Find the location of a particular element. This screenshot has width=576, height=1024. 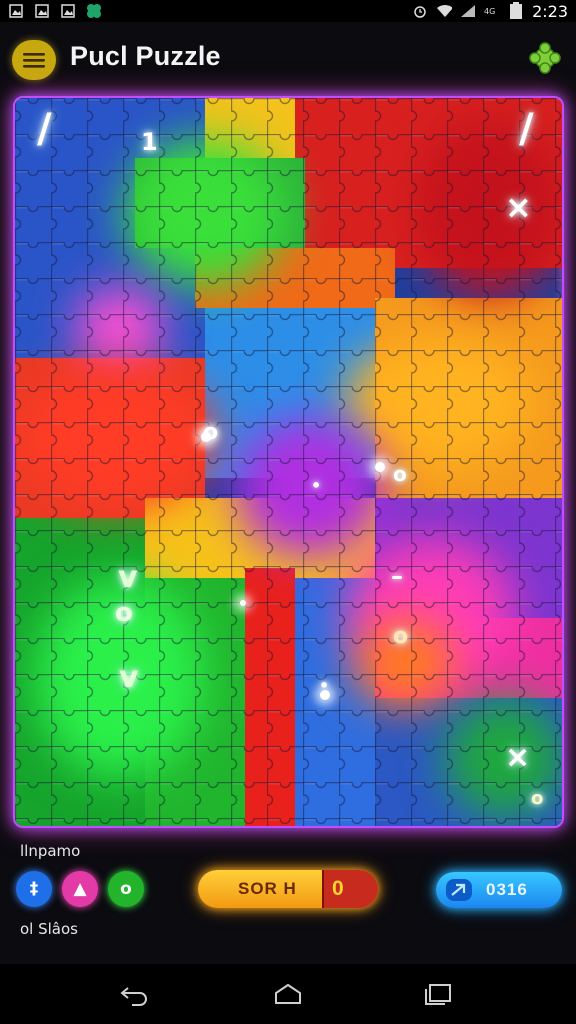

system-nav-bar is located at coordinates (288, 994).